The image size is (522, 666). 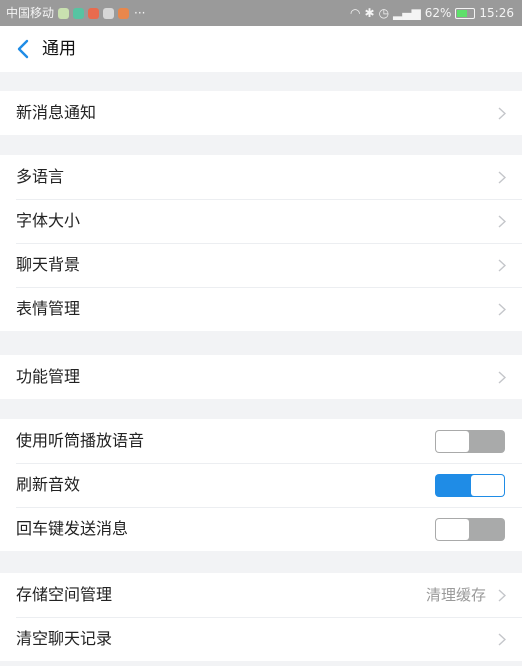 I want to click on signal-icon: ▂▄▆, so click(x=407, y=13).